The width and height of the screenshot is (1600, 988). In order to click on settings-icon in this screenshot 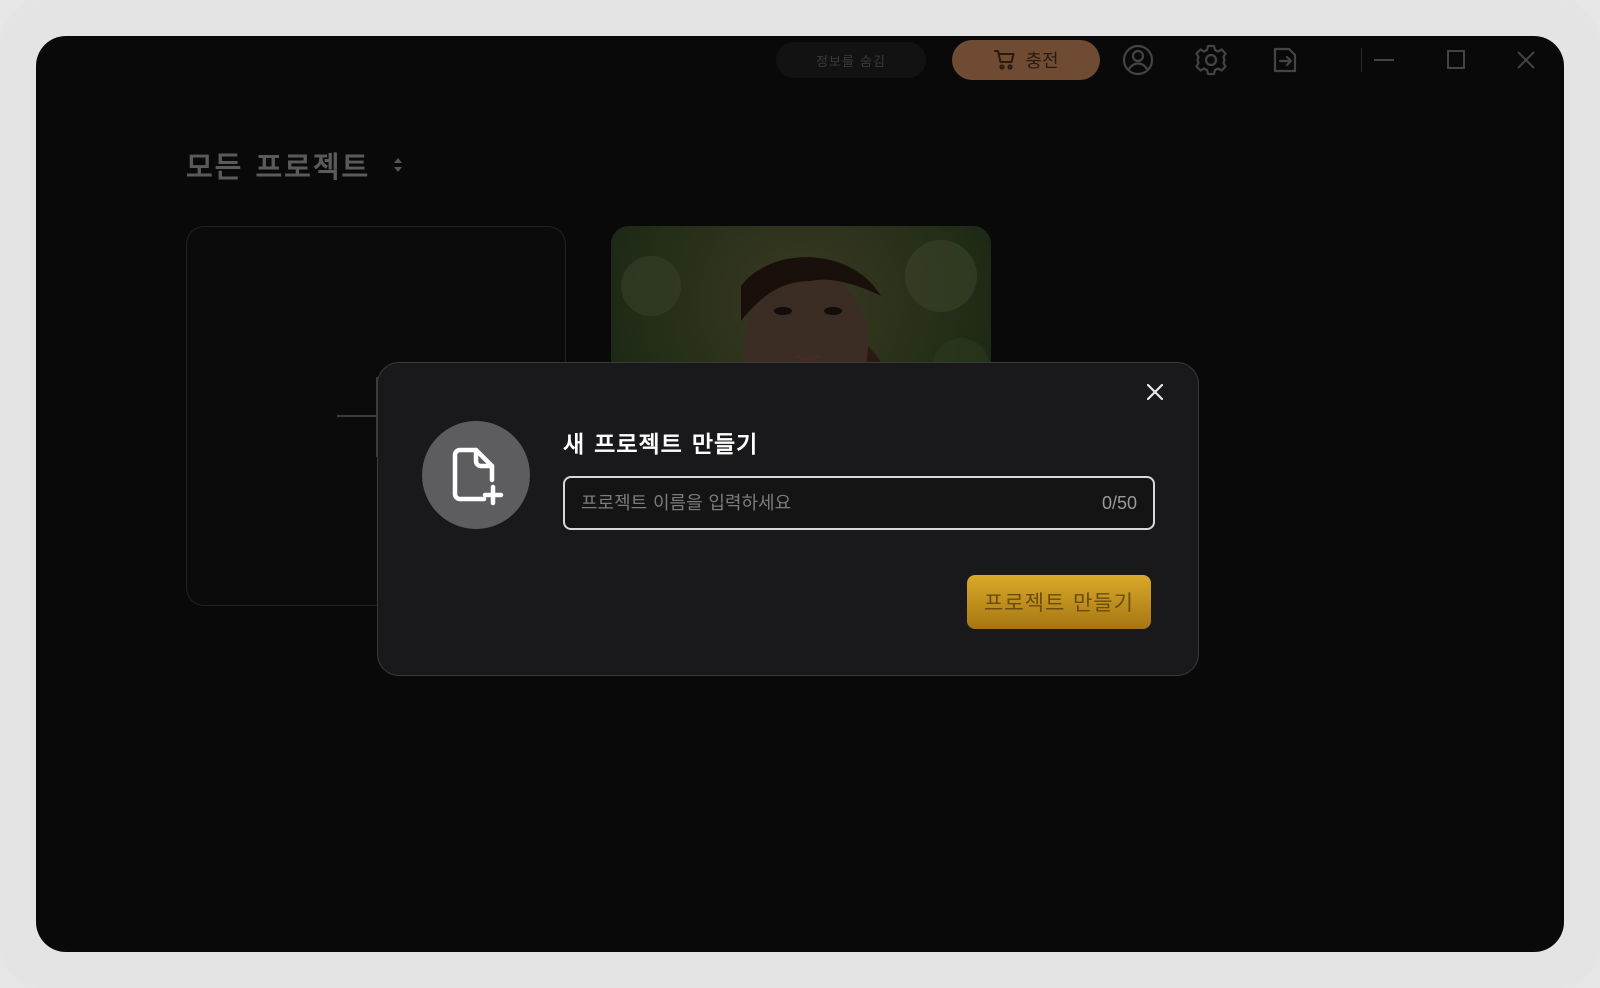, I will do `click(1211, 60)`.